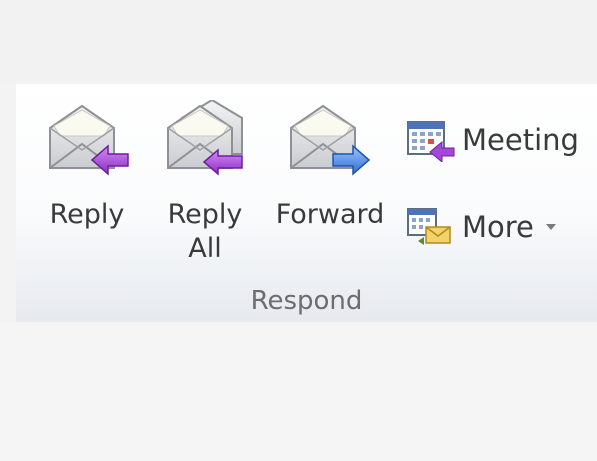 The height and width of the screenshot is (461, 597). I want to click on reply-all-label: Reply All, so click(205, 231).